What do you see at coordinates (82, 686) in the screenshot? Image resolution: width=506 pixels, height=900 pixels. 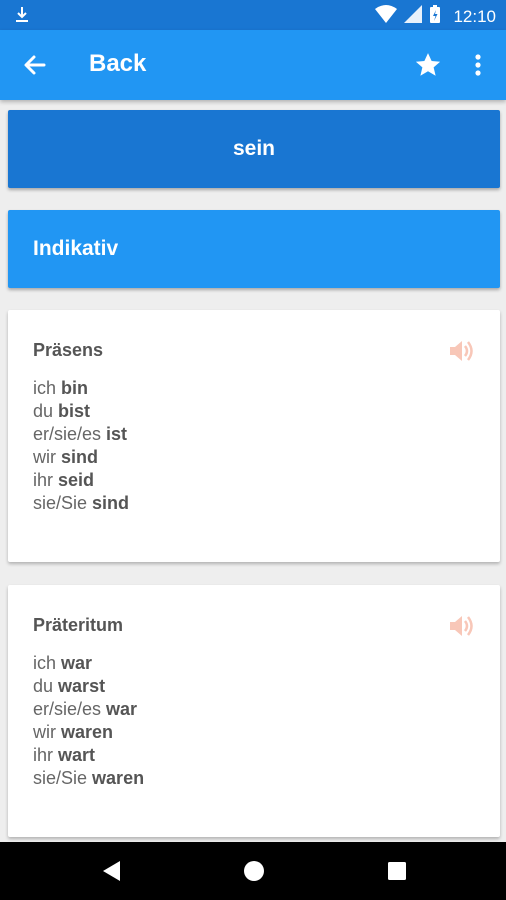 I see `verb-form: warst` at bounding box center [82, 686].